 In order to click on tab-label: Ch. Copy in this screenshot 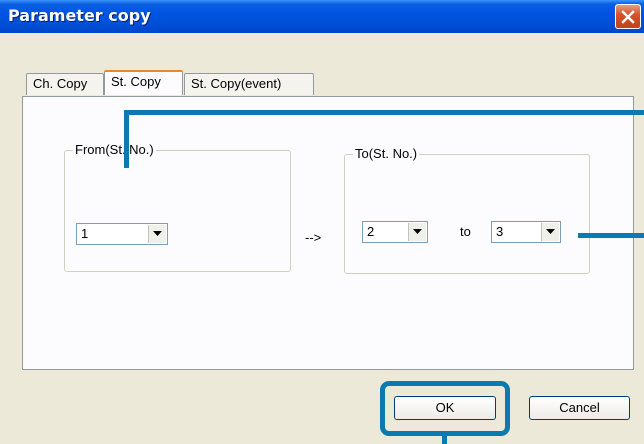, I will do `click(60, 83)`.